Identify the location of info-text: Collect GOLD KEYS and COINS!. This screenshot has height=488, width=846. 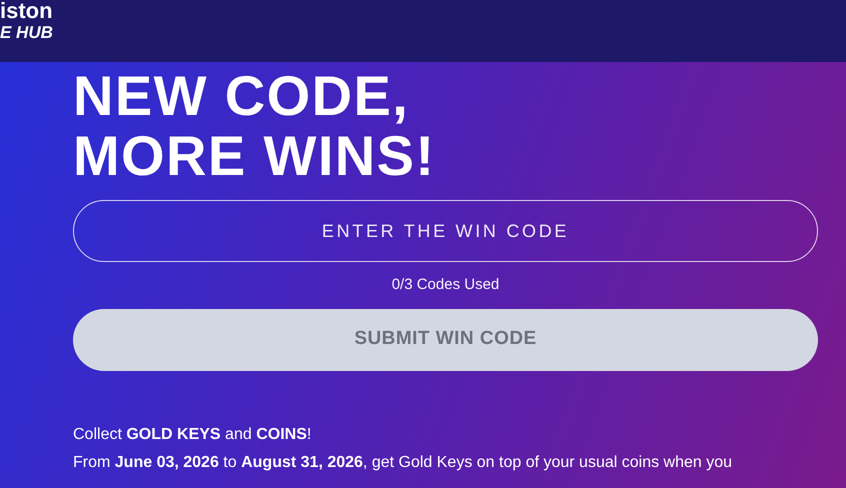
(192, 434).